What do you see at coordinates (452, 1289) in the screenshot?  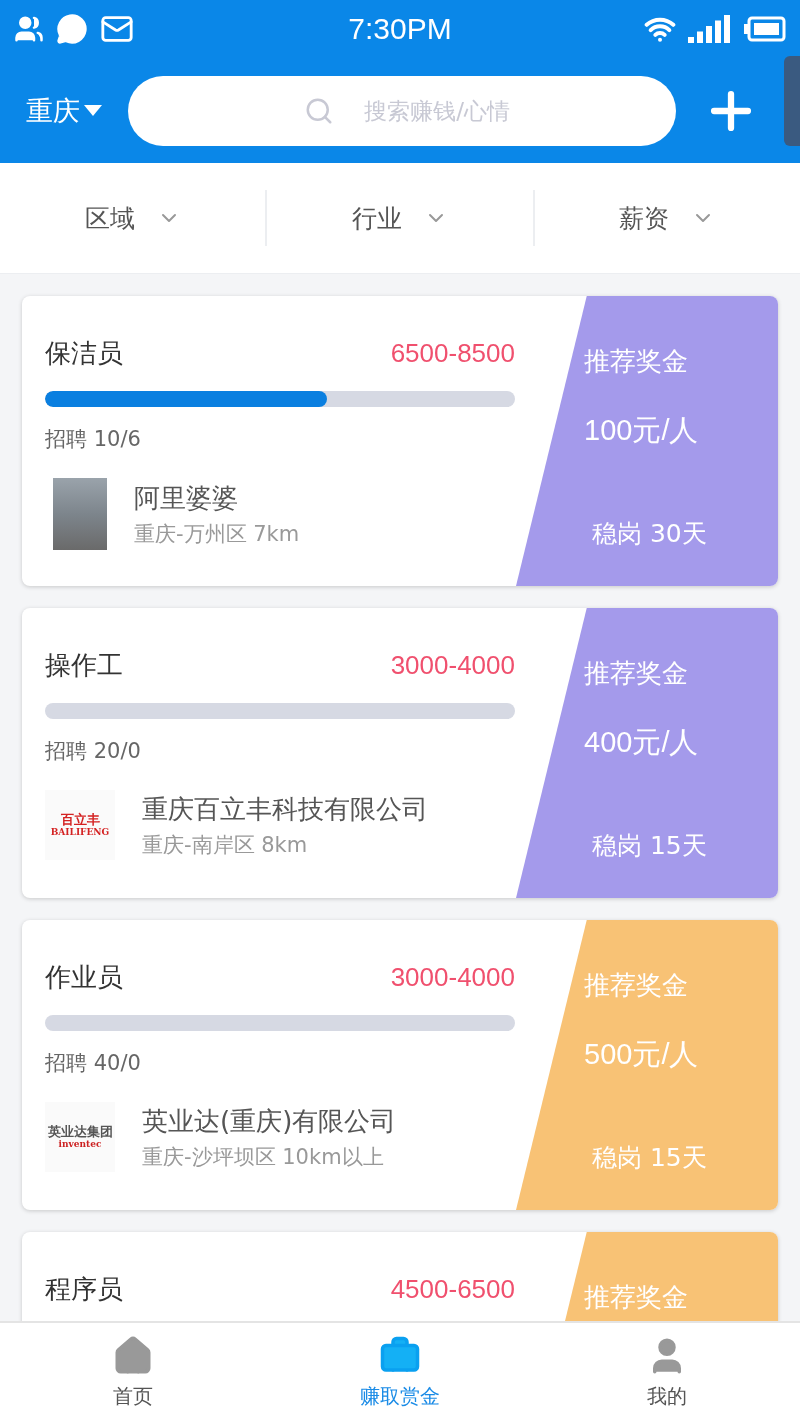 I see `salary-range: 4500-6500` at bounding box center [452, 1289].